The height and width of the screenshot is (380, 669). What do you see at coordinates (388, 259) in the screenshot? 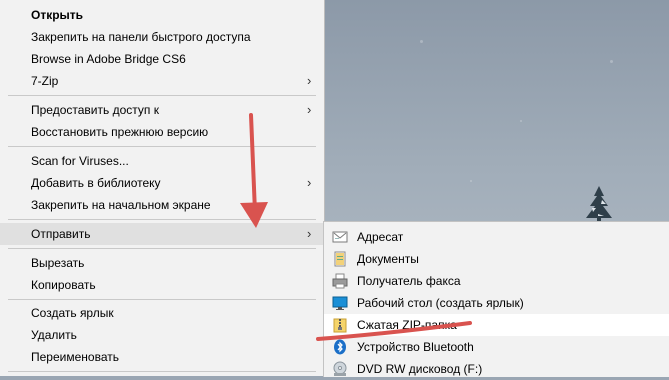
I see `submenu-item-label: Документы` at bounding box center [388, 259].